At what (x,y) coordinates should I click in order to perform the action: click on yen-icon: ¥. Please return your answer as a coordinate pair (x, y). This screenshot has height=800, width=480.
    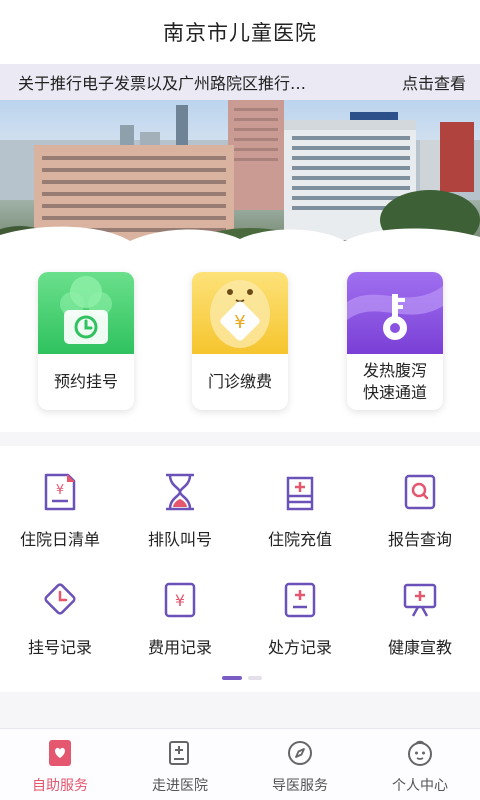
    Looking at the image, I should click on (240, 313).